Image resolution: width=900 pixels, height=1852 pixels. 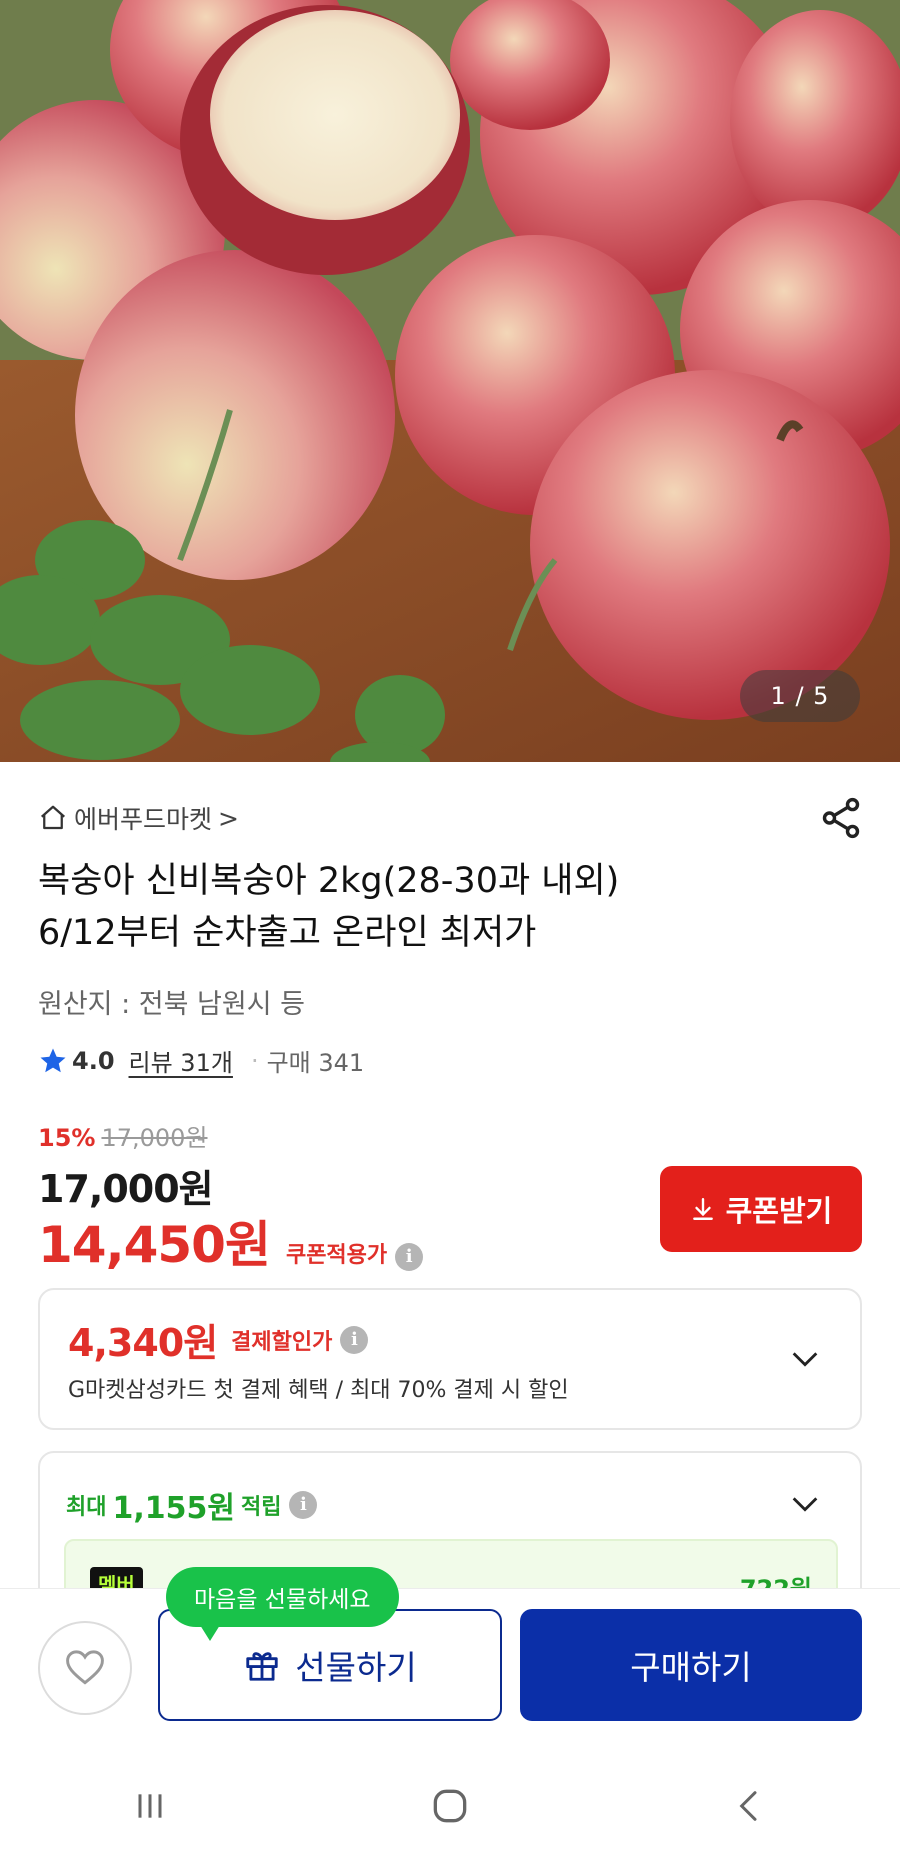 What do you see at coordinates (53, 818) in the screenshot?
I see `home-icon` at bounding box center [53, 818].